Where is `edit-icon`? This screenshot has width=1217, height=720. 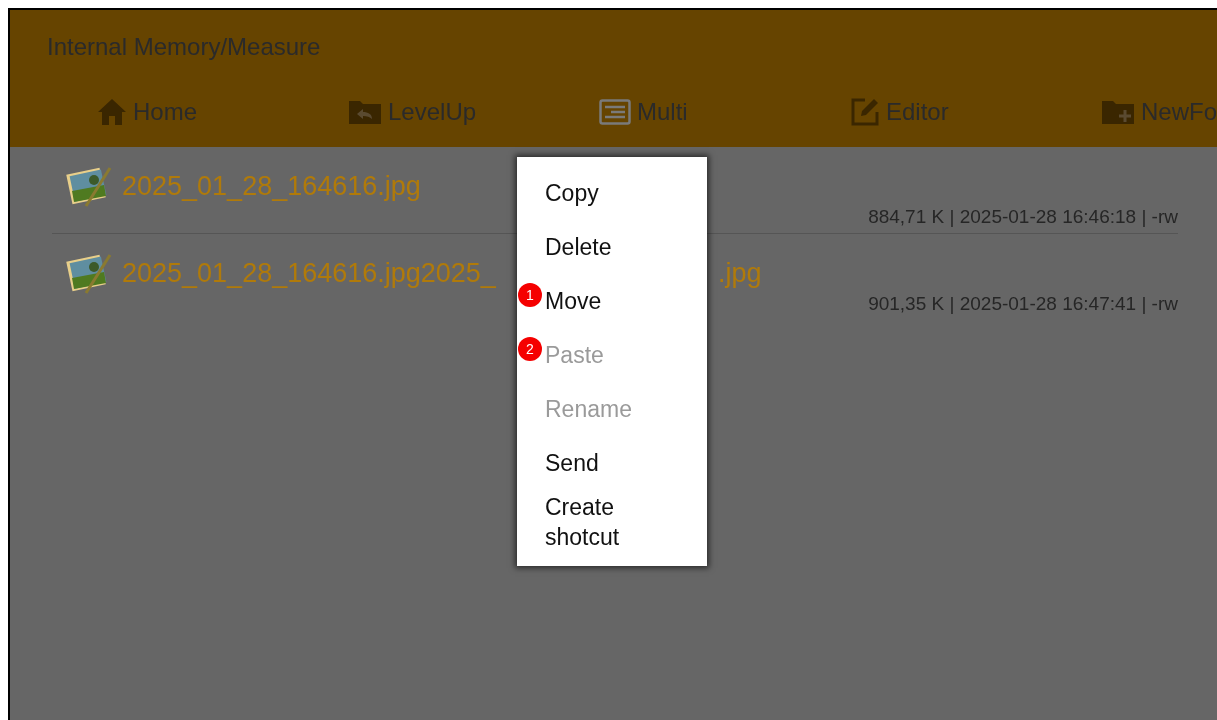
edit-icon is located at coordinates (865, 112).